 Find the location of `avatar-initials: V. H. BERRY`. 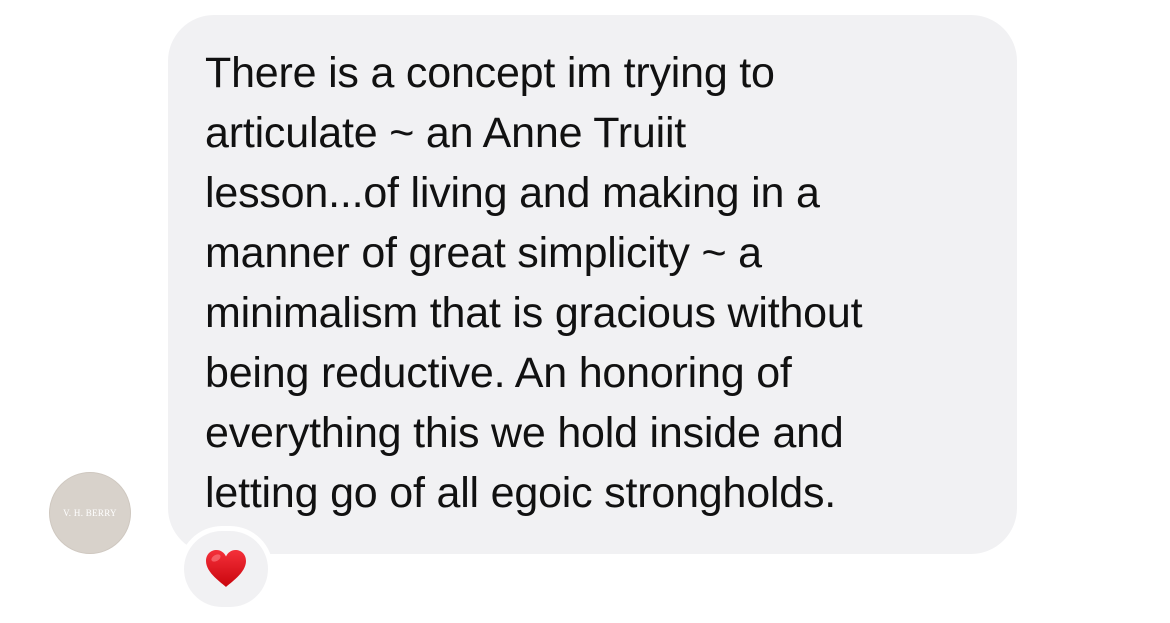

avatar-initials: V. H. BERRY is located at coordinates (90, 513).